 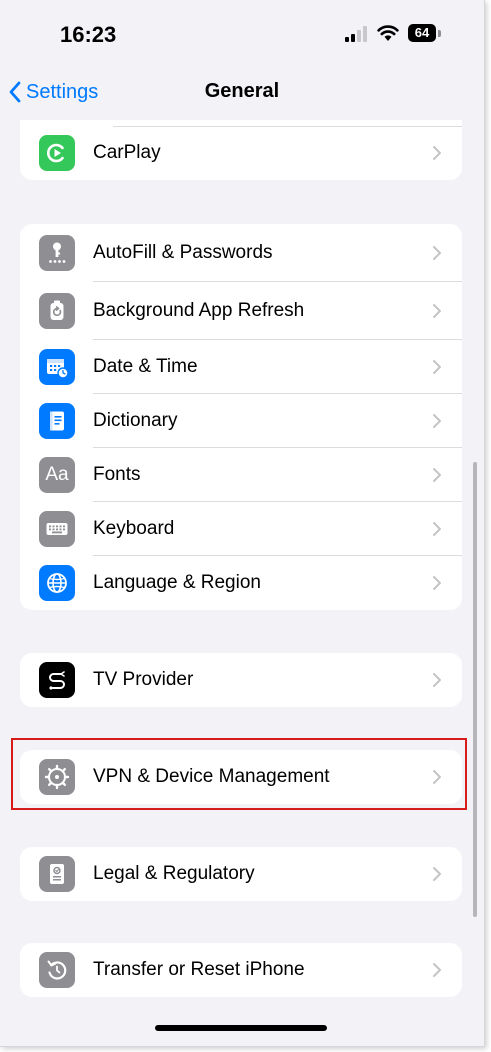 I want to click on tv-provider-label: TV Provider, so click(x=143, y=679).